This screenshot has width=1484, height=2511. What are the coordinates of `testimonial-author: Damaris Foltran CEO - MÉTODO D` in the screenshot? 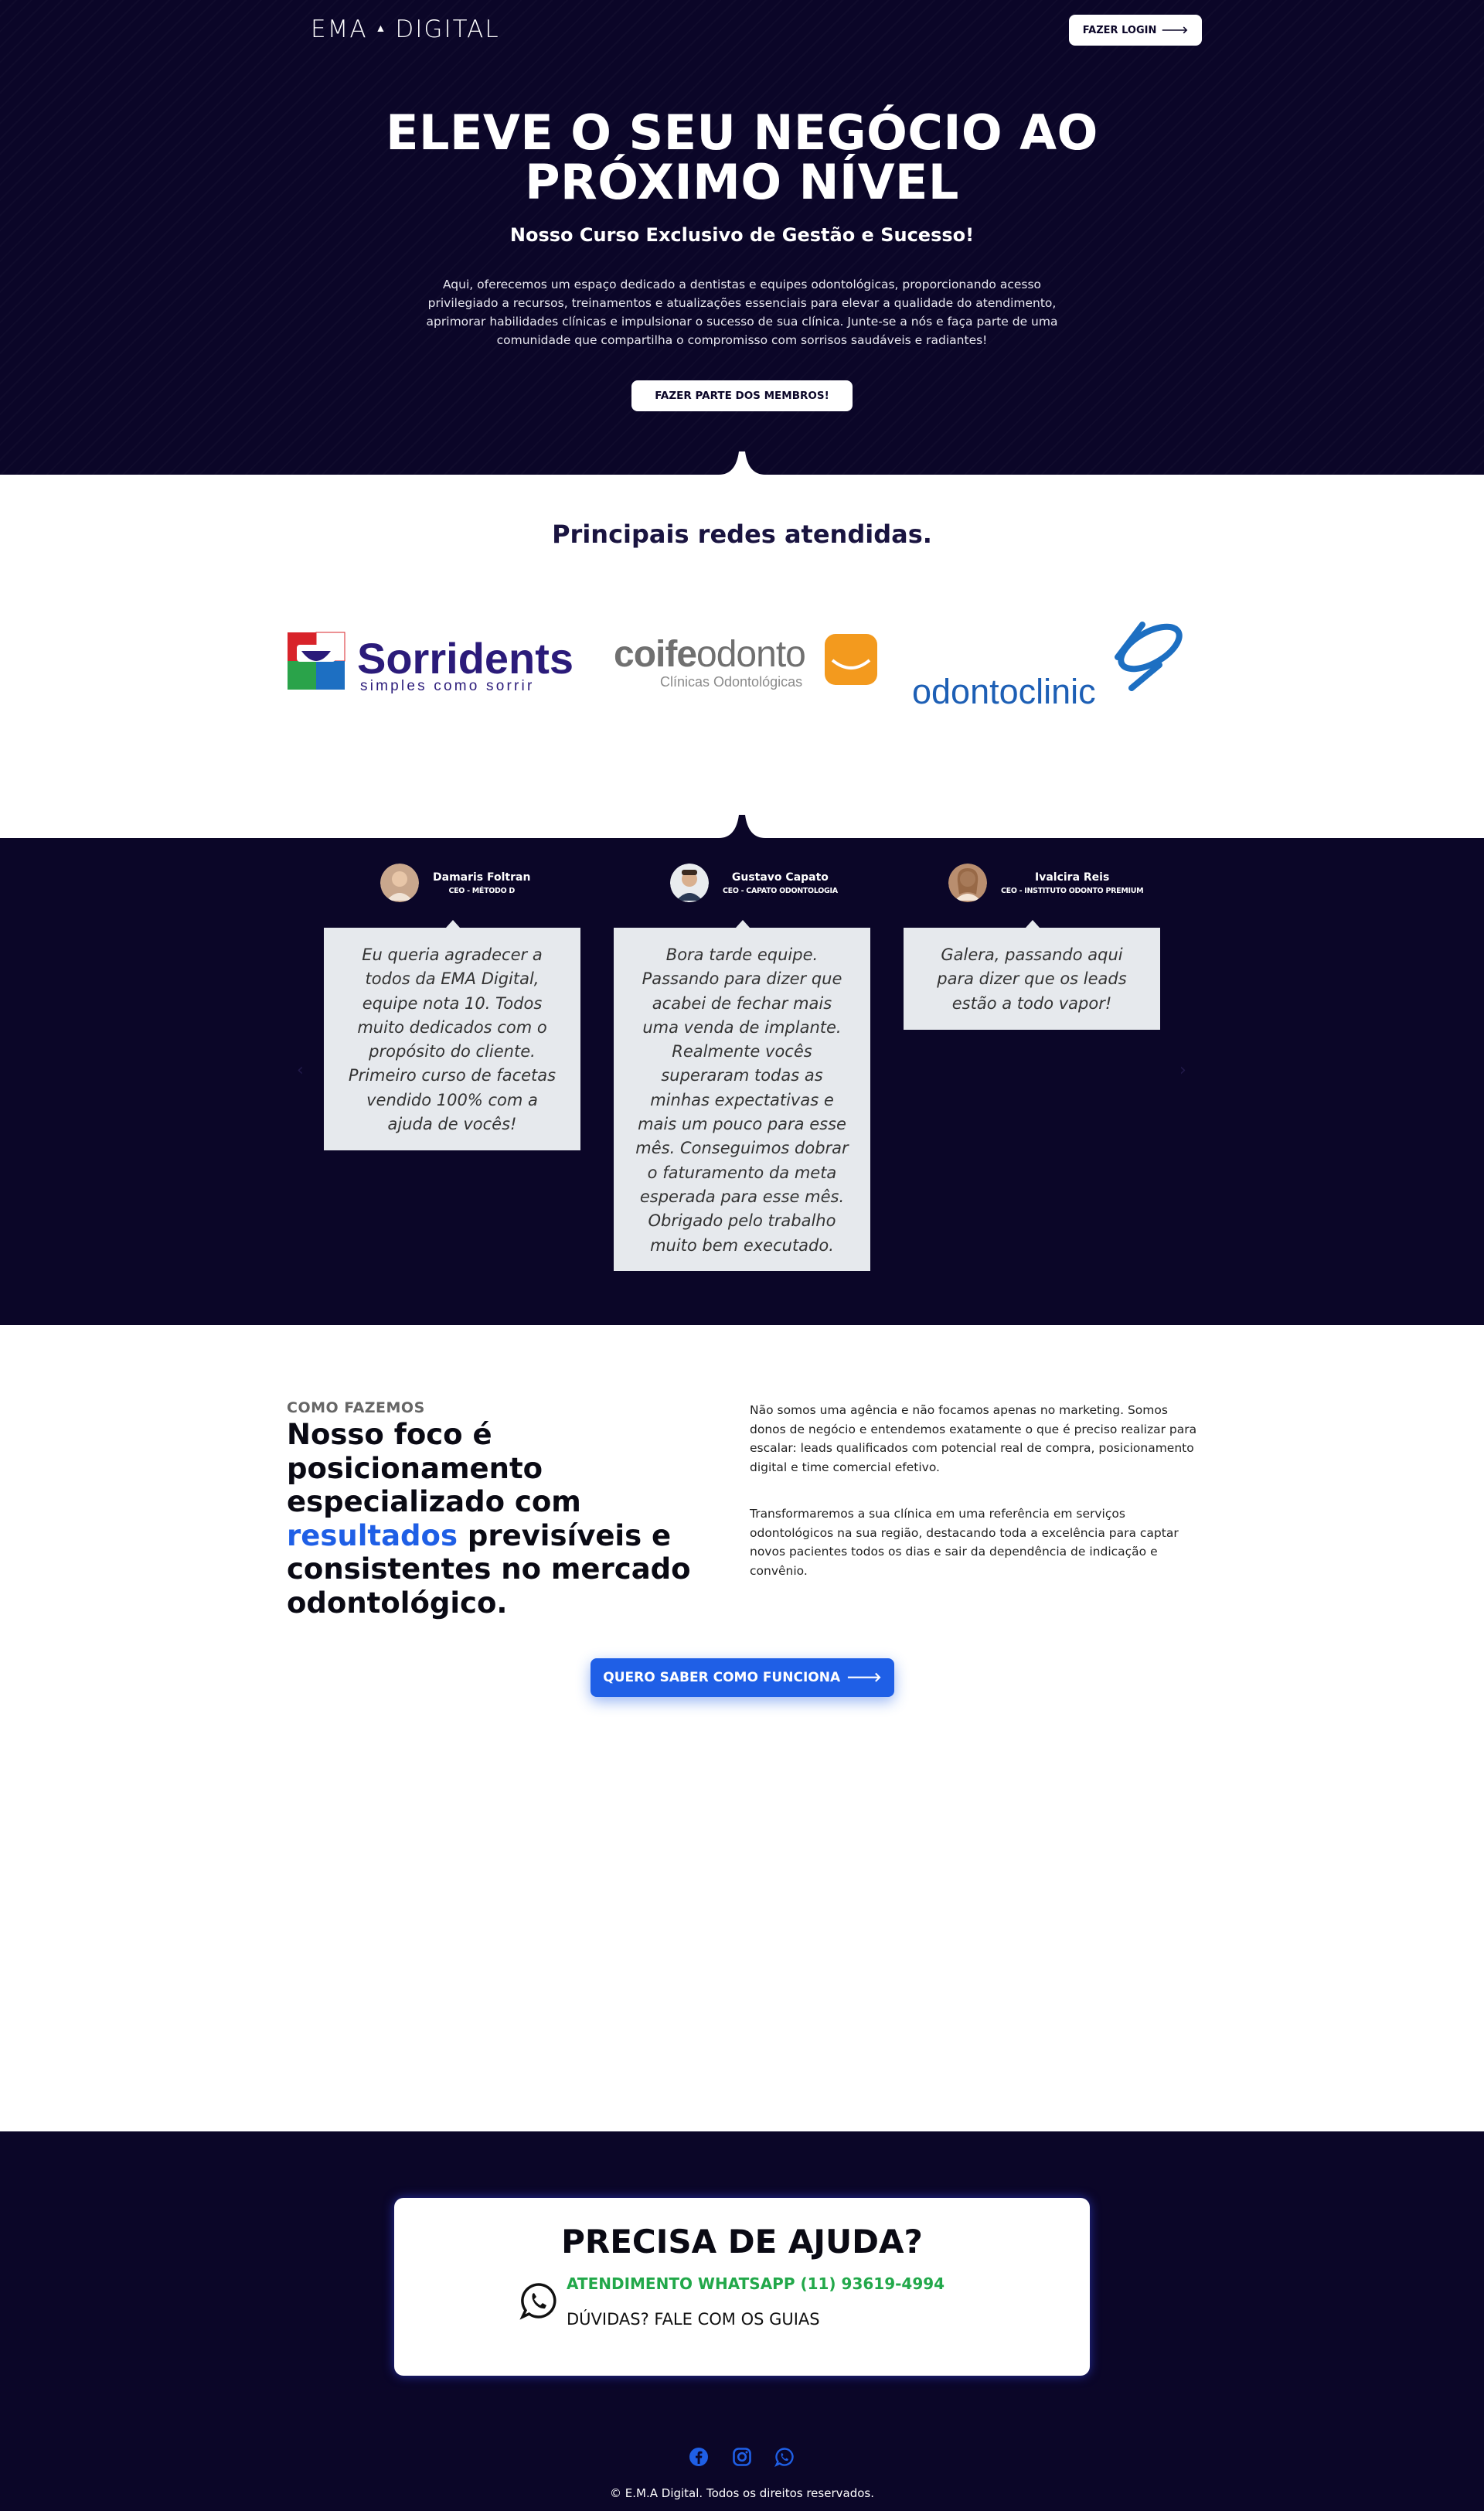 It's located at (455, 883).